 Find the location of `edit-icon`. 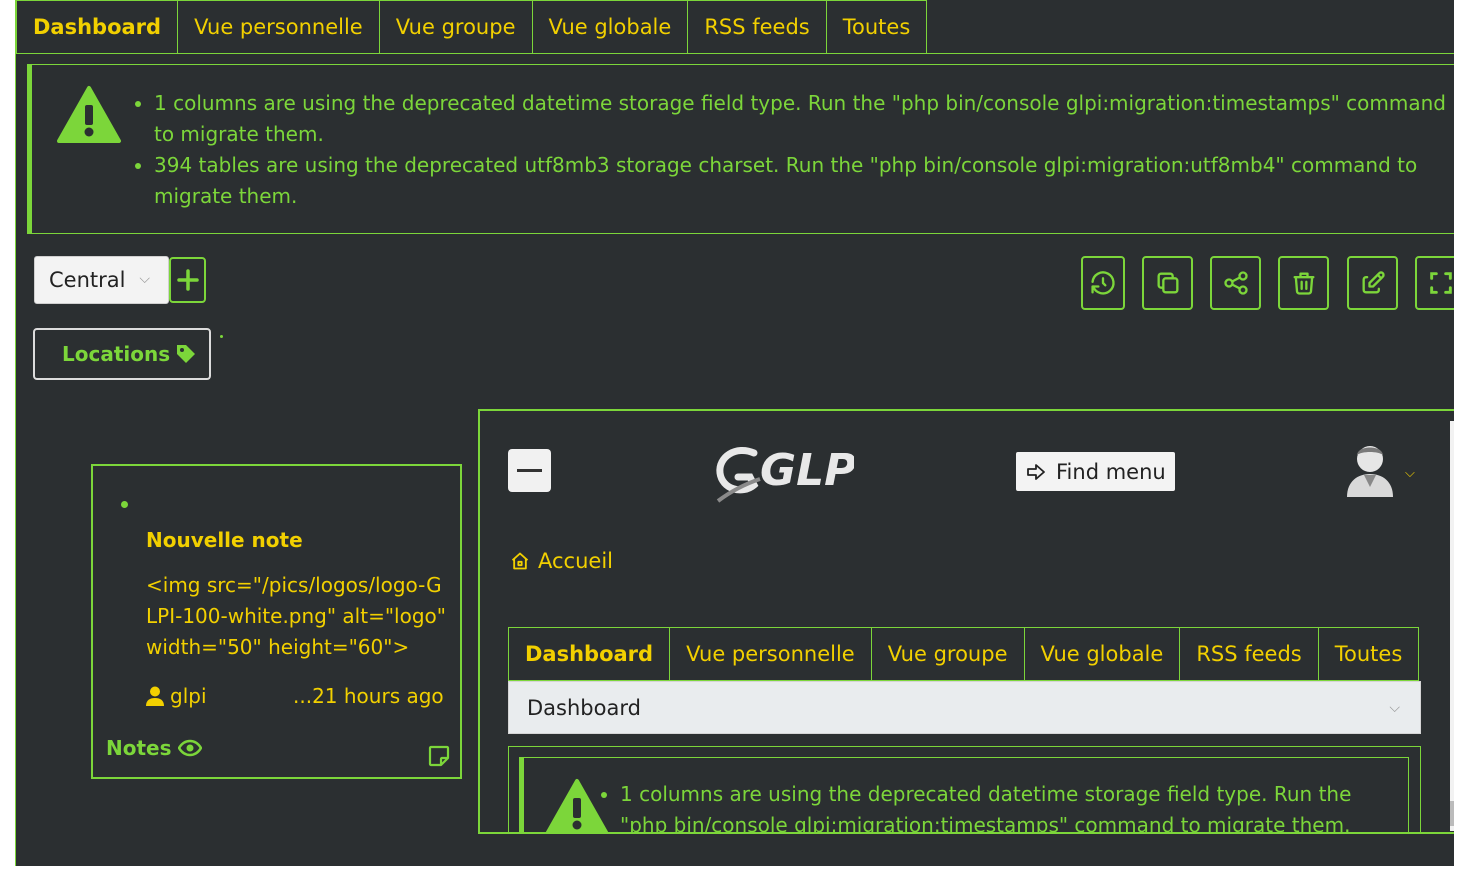

edit-icon is located at coordinates (1373, 282).